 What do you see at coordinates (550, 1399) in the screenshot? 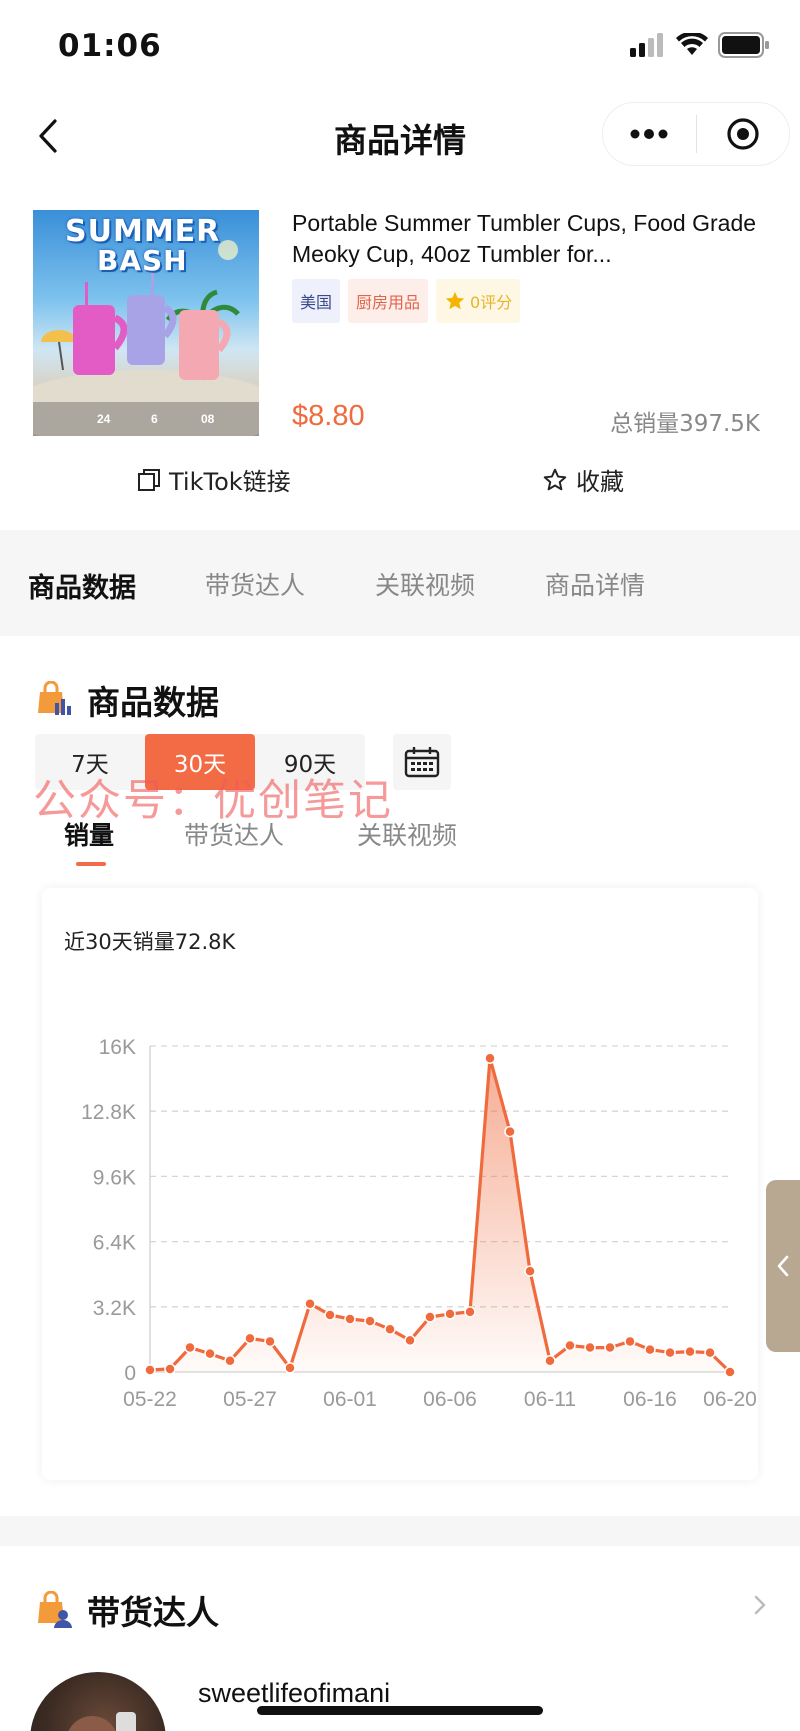
I see `x-tick-label: 06-11` at bounding box center [550, 1399].